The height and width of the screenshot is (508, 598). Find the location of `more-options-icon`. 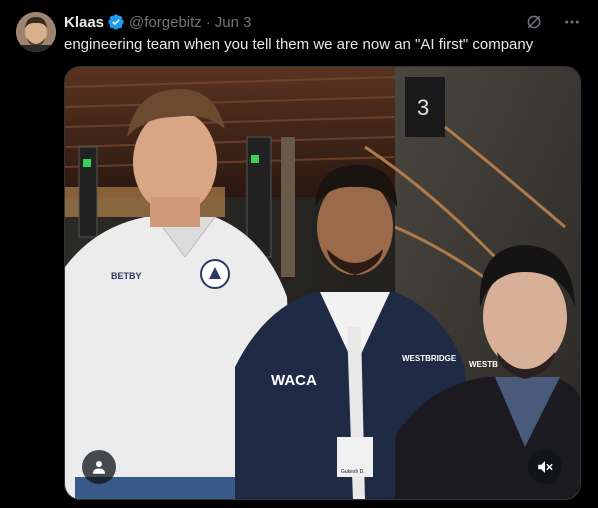

more-options-icon is located at coordinates (572, 22).